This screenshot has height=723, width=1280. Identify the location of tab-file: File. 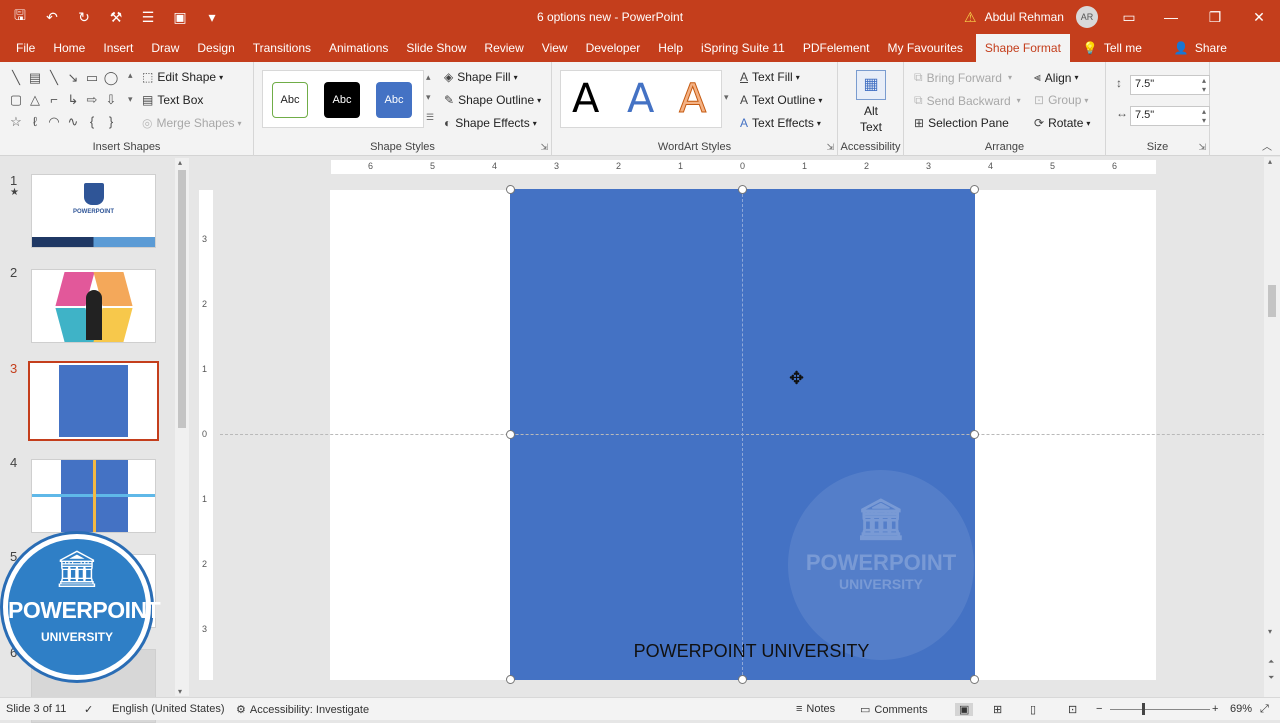
(22, 48).